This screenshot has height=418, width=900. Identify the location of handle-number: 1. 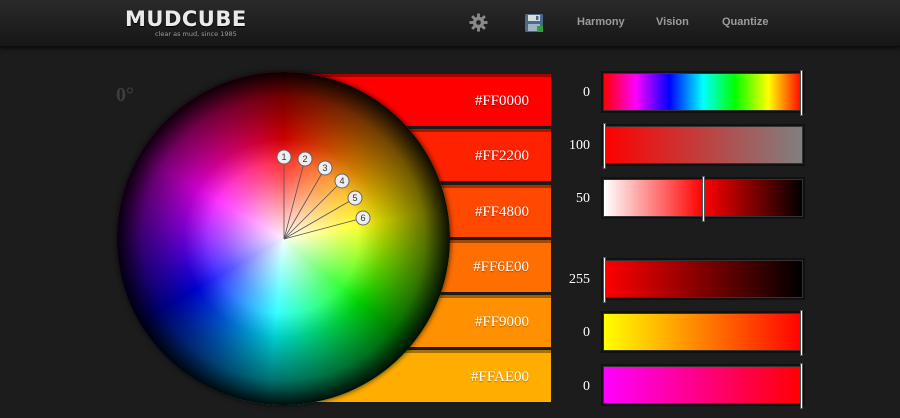
(283, 157).